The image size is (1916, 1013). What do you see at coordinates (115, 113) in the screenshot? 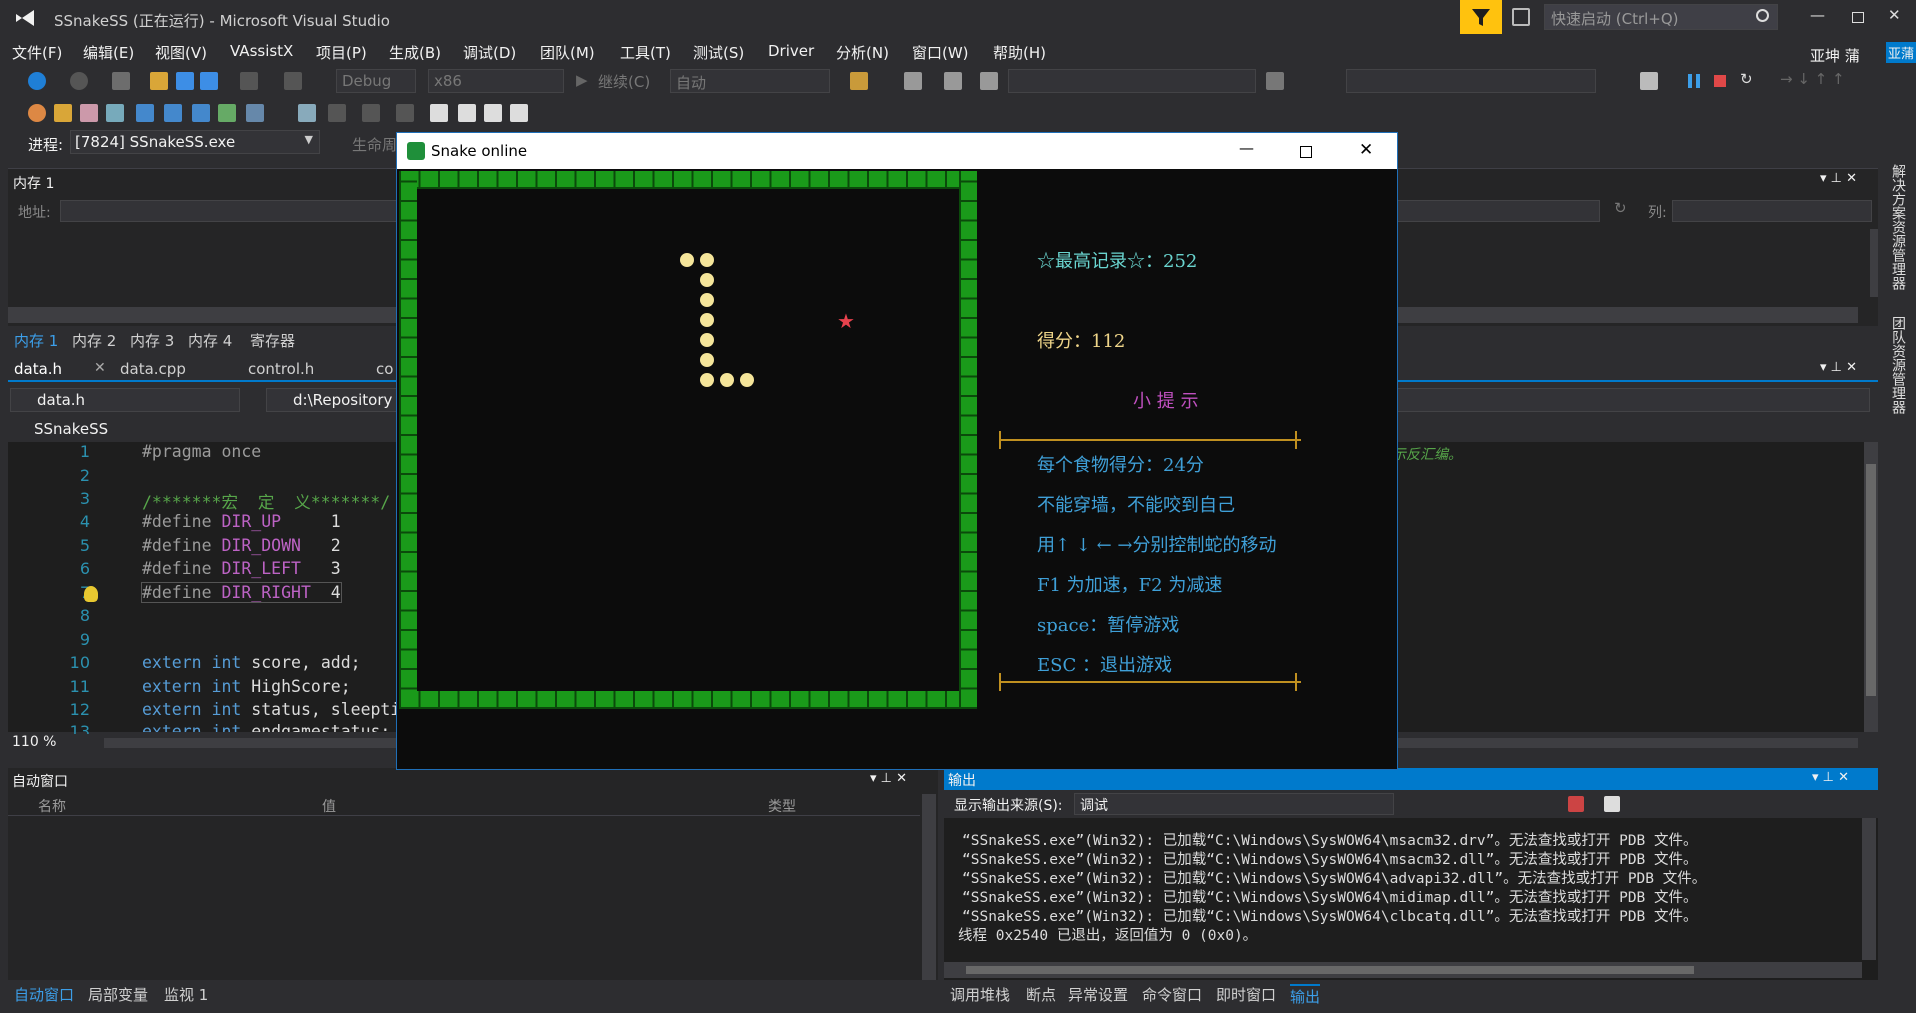
I see `find-icon` at bounding box center [115, 113].